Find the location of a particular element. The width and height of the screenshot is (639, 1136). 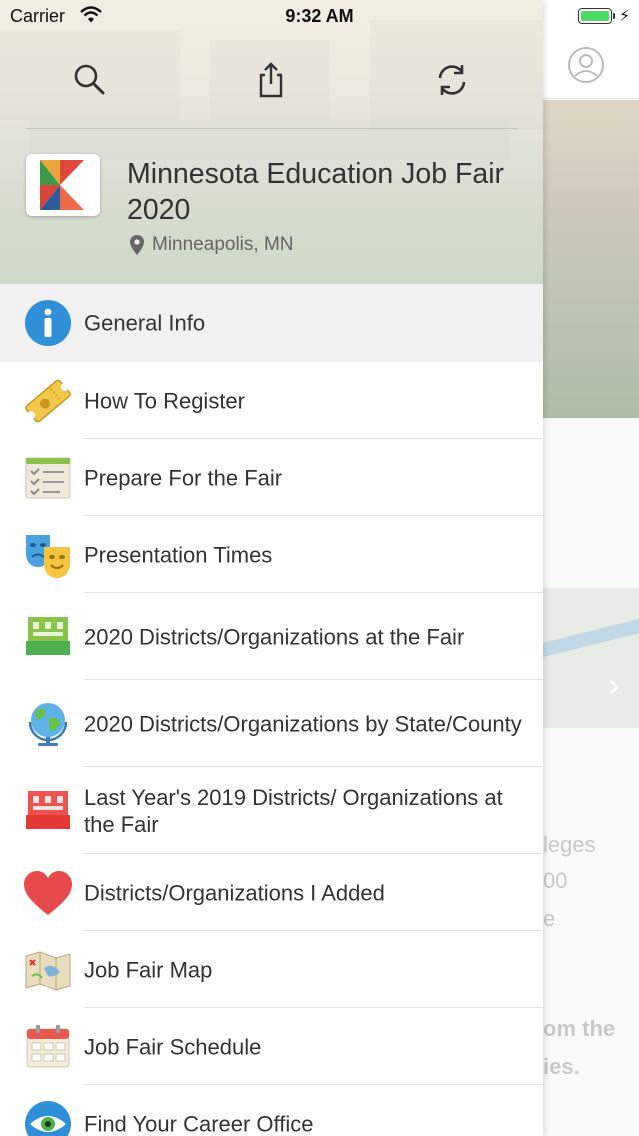

menu-item-job-fair-map: Job Fair Map is located at coordinates (271, 969).